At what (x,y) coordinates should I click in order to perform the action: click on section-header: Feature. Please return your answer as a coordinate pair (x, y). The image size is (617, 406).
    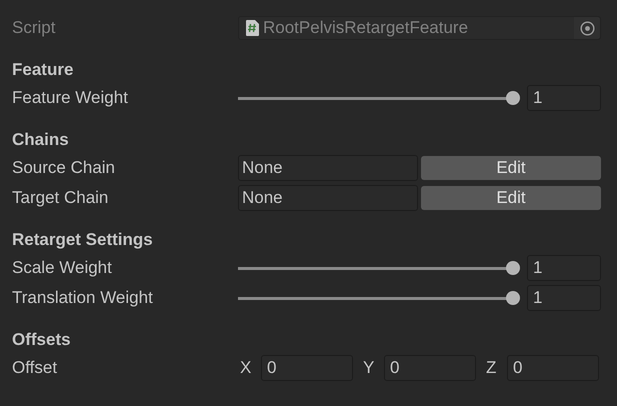
    Looking at the image, I should click on (43, 70).